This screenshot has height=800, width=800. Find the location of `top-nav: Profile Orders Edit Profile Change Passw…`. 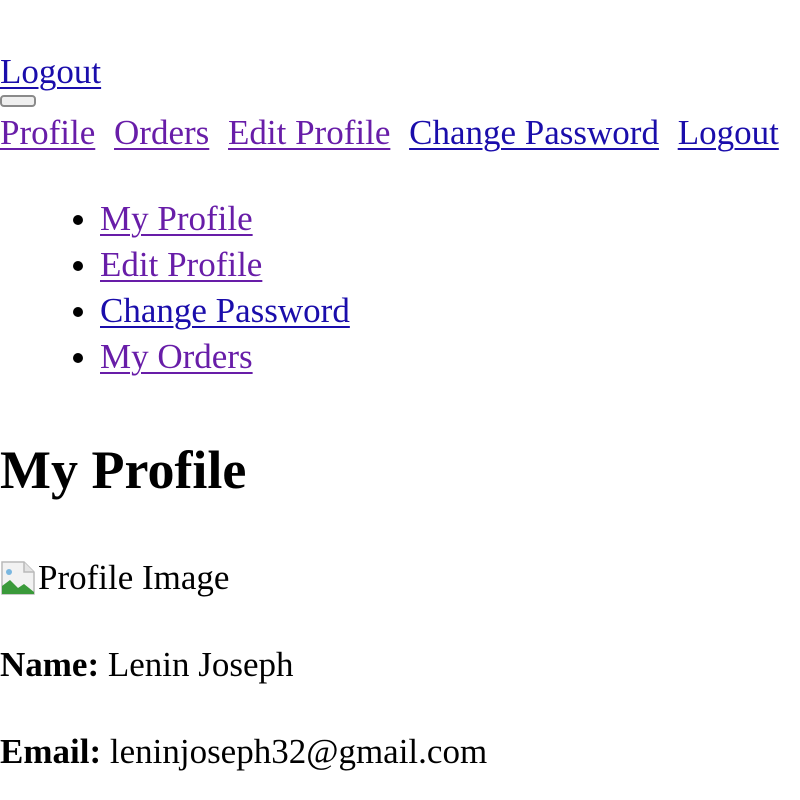

top-nav: Profile Orders Edit Profile Change Passw… is located at coordinates (394, 133).